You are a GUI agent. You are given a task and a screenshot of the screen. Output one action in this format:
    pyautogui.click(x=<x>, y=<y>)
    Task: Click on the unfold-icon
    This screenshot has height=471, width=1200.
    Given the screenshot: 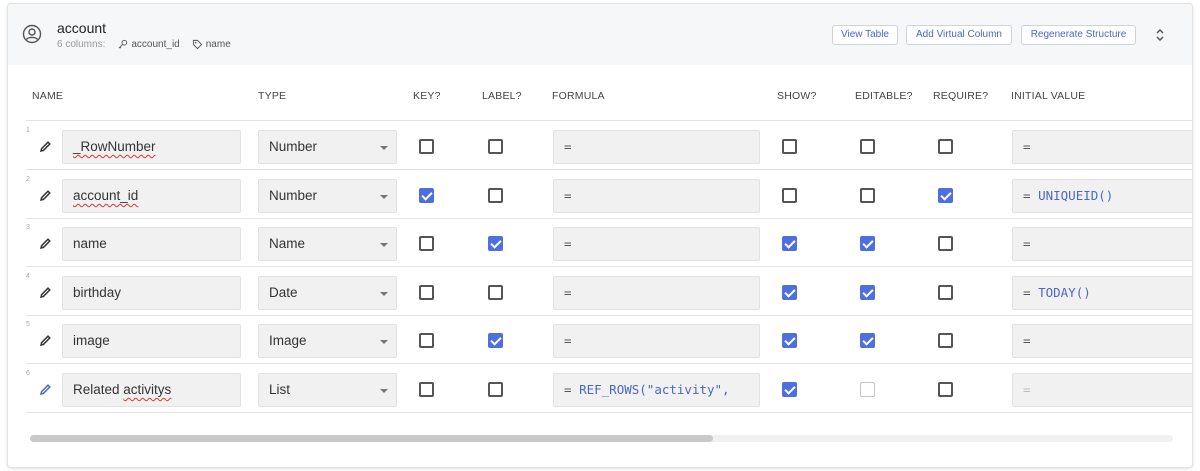 What is the action you would take?
    pyautogui.click(x=1160, y=35)
    